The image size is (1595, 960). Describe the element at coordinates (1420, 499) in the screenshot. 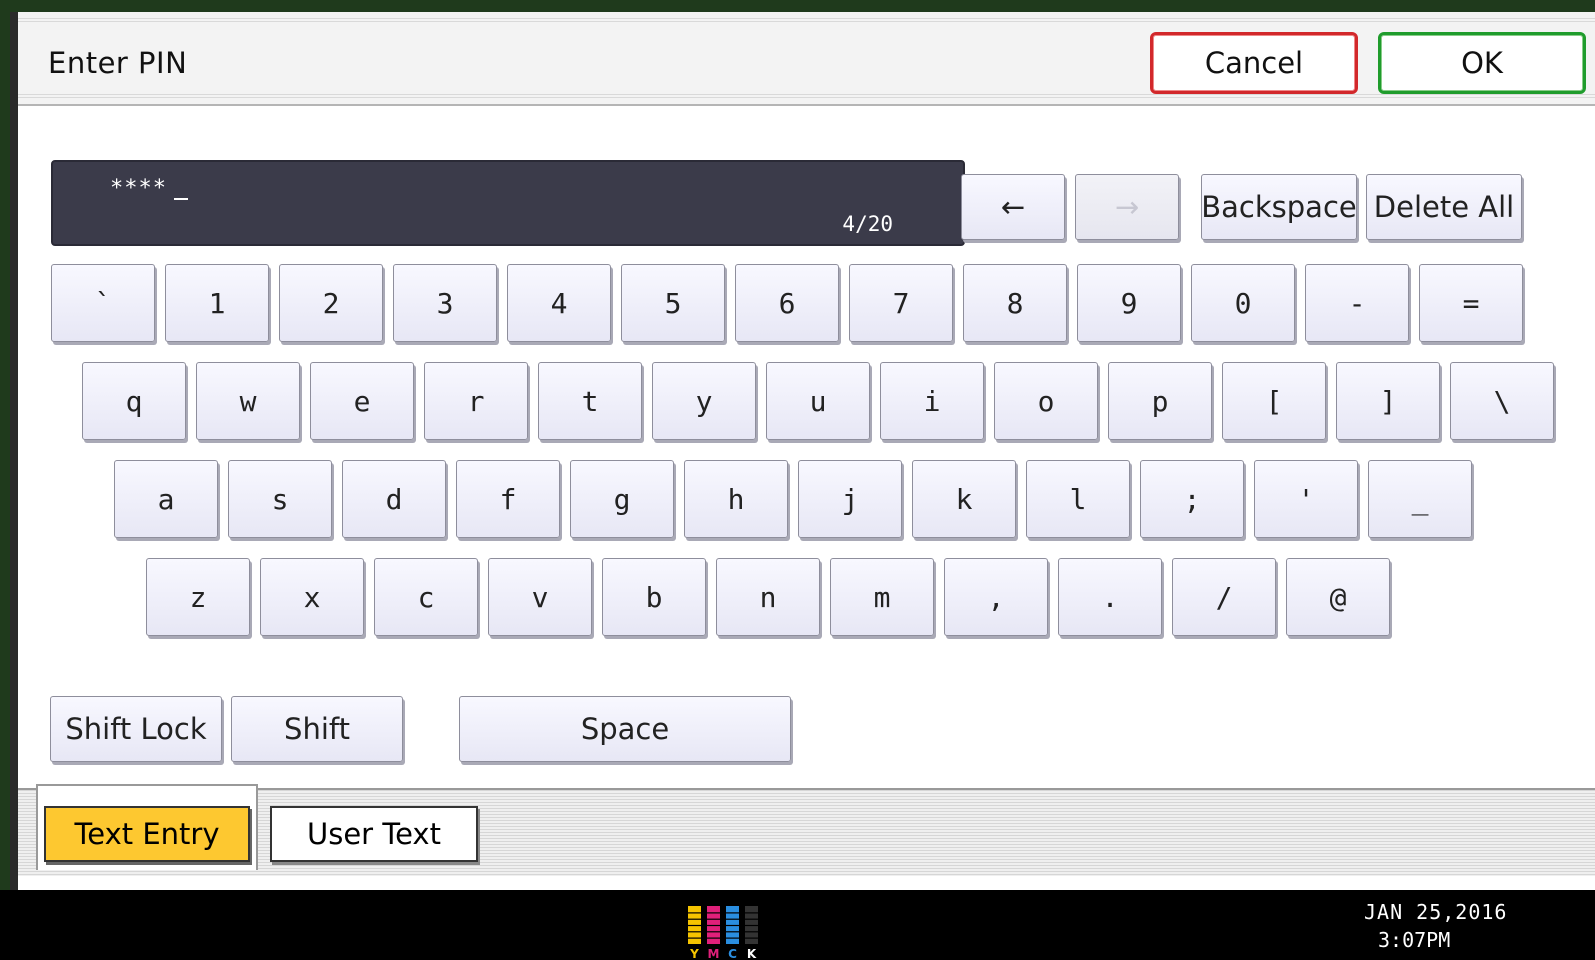

I see `key-row3-11: _` at that location.